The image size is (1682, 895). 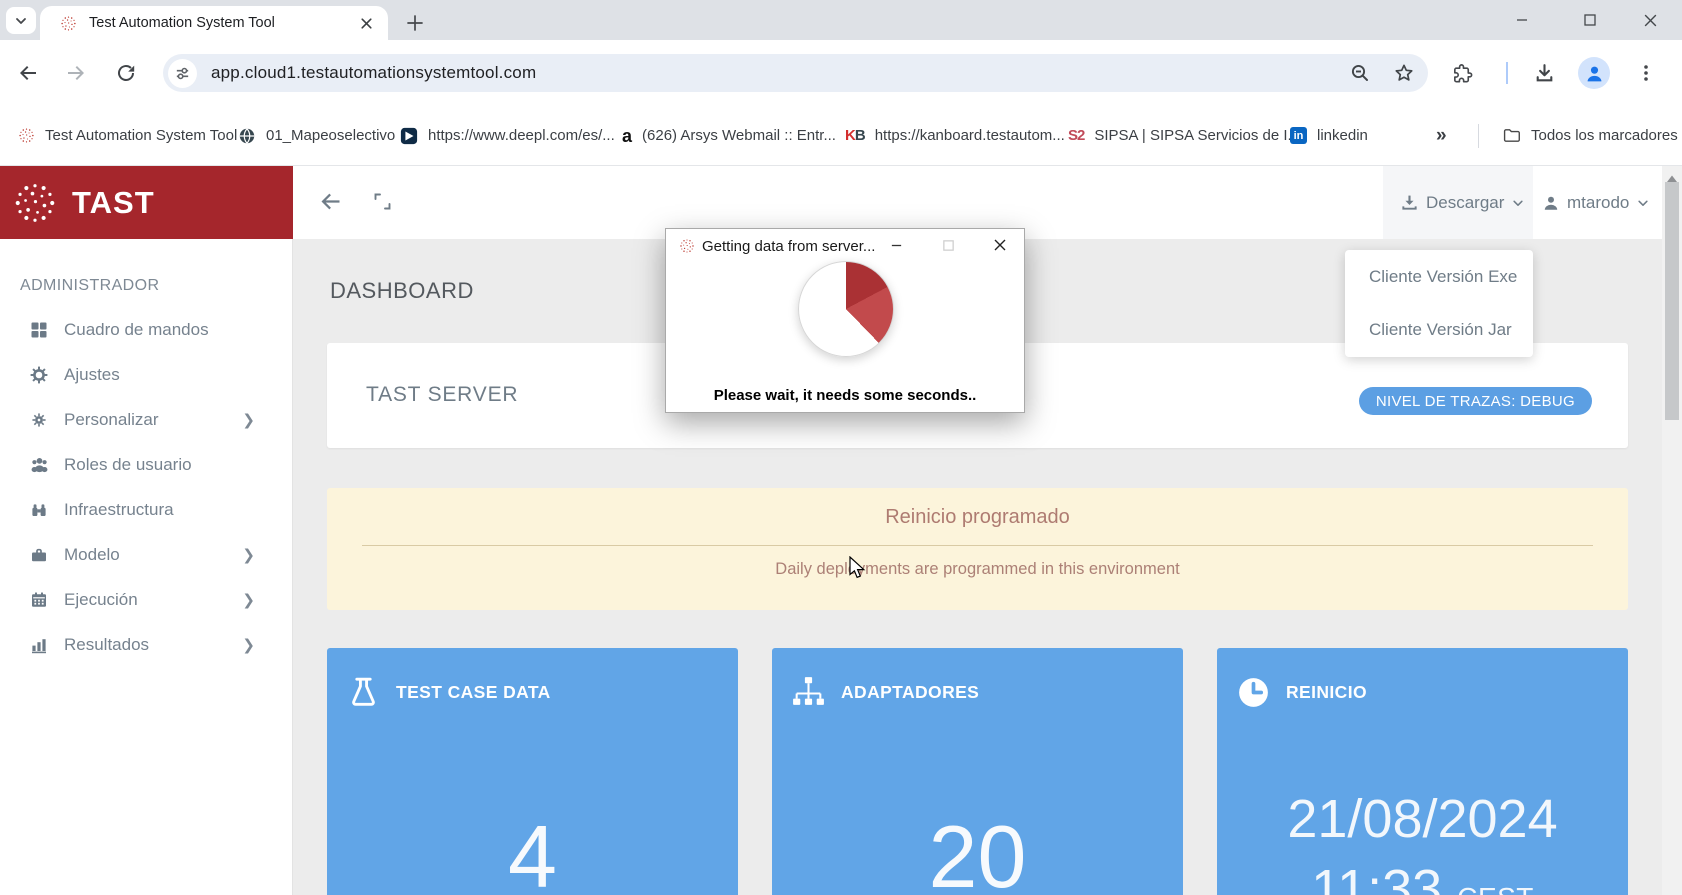 I want to click on reload-button, so click(x=126, y=73).